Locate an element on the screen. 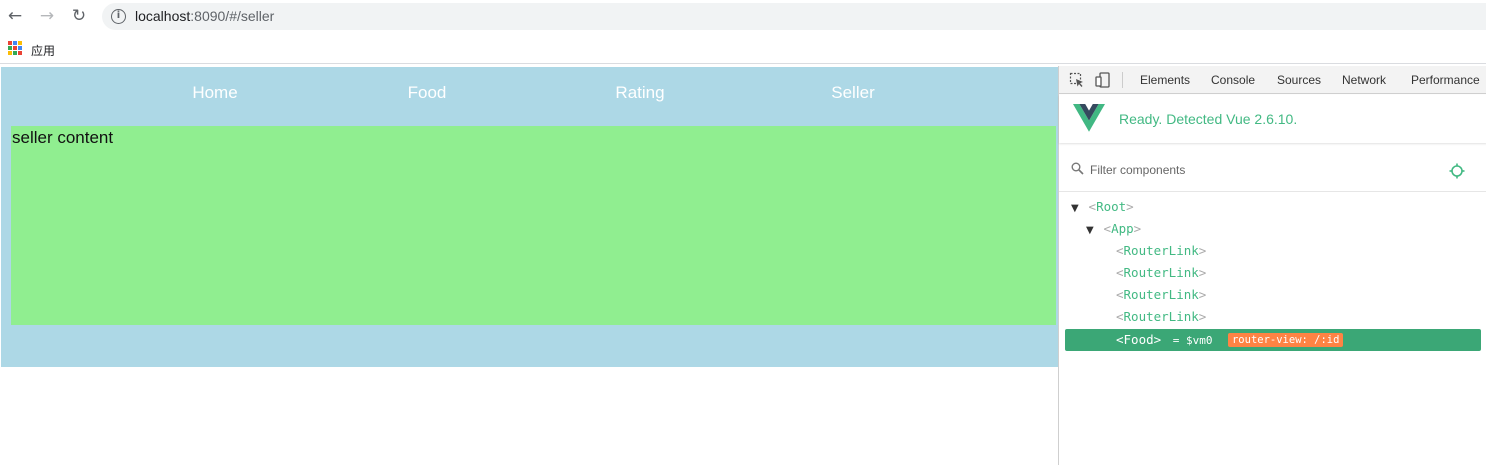 This screenshot has width=1486, height=465. nav-link-seller: Seller is located at coordinates (853, 93).